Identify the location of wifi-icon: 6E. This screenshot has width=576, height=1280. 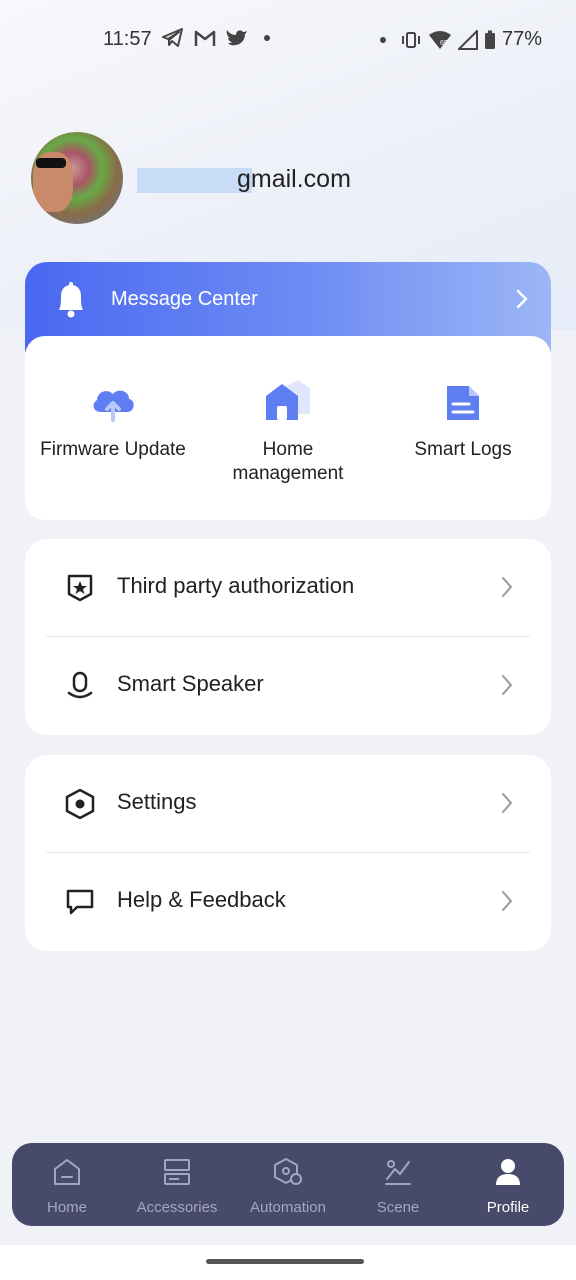
(439, 39).